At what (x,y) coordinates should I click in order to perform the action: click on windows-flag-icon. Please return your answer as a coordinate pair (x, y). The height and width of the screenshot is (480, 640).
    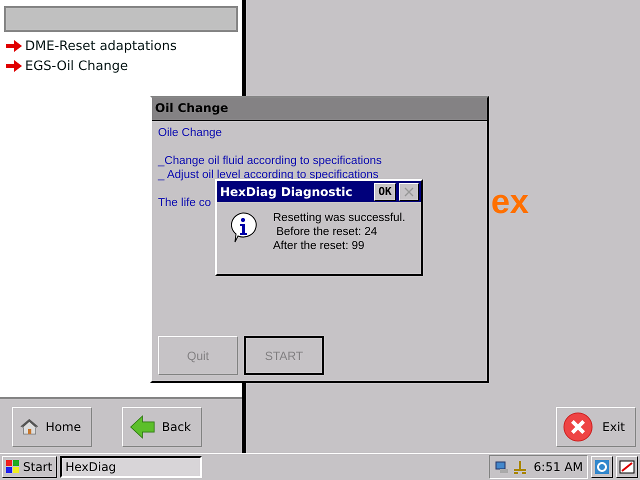
    Looking at the image, I should click on (13, 467).